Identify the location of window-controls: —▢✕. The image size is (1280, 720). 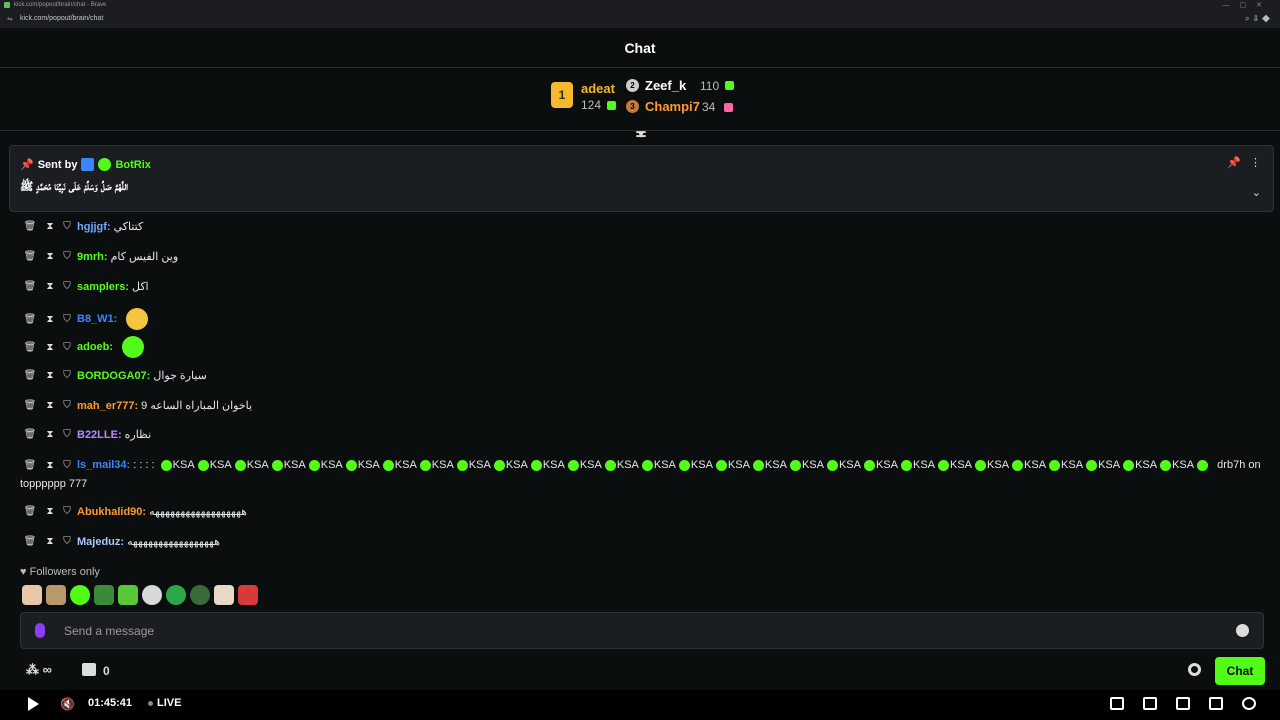
(1247, 5).